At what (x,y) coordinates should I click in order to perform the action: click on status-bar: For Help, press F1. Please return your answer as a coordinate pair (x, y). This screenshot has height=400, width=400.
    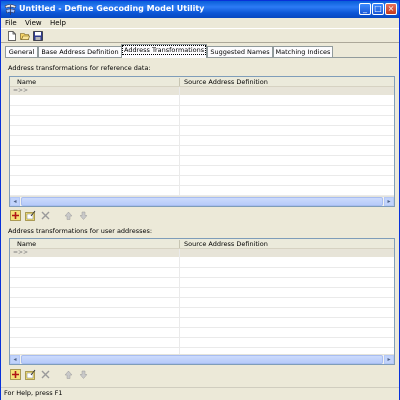
    Looking at the image, I should click on (200, 393).